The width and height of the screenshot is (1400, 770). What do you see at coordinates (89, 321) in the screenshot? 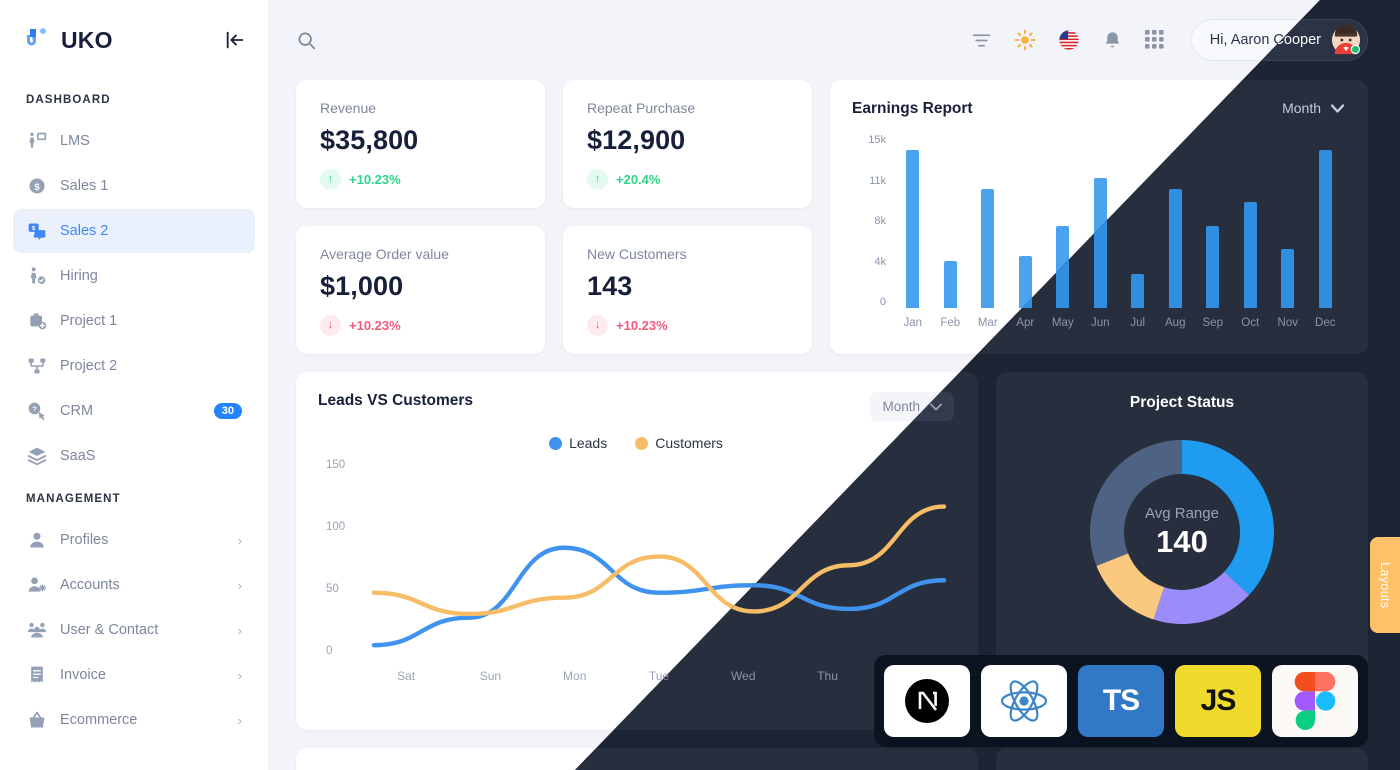
I see `sidebar-item-label: Project 1` at bounding box center [89, 321].